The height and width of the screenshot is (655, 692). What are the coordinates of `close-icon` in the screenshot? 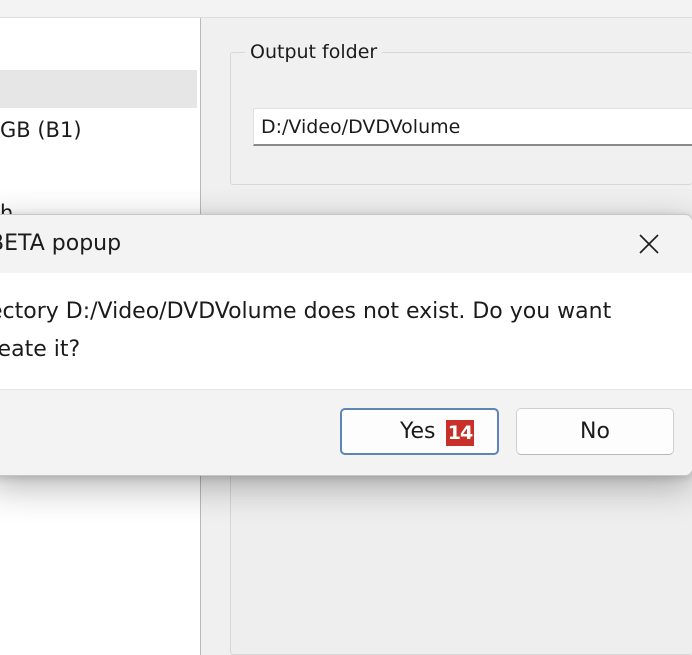 It's located at (649, 244).